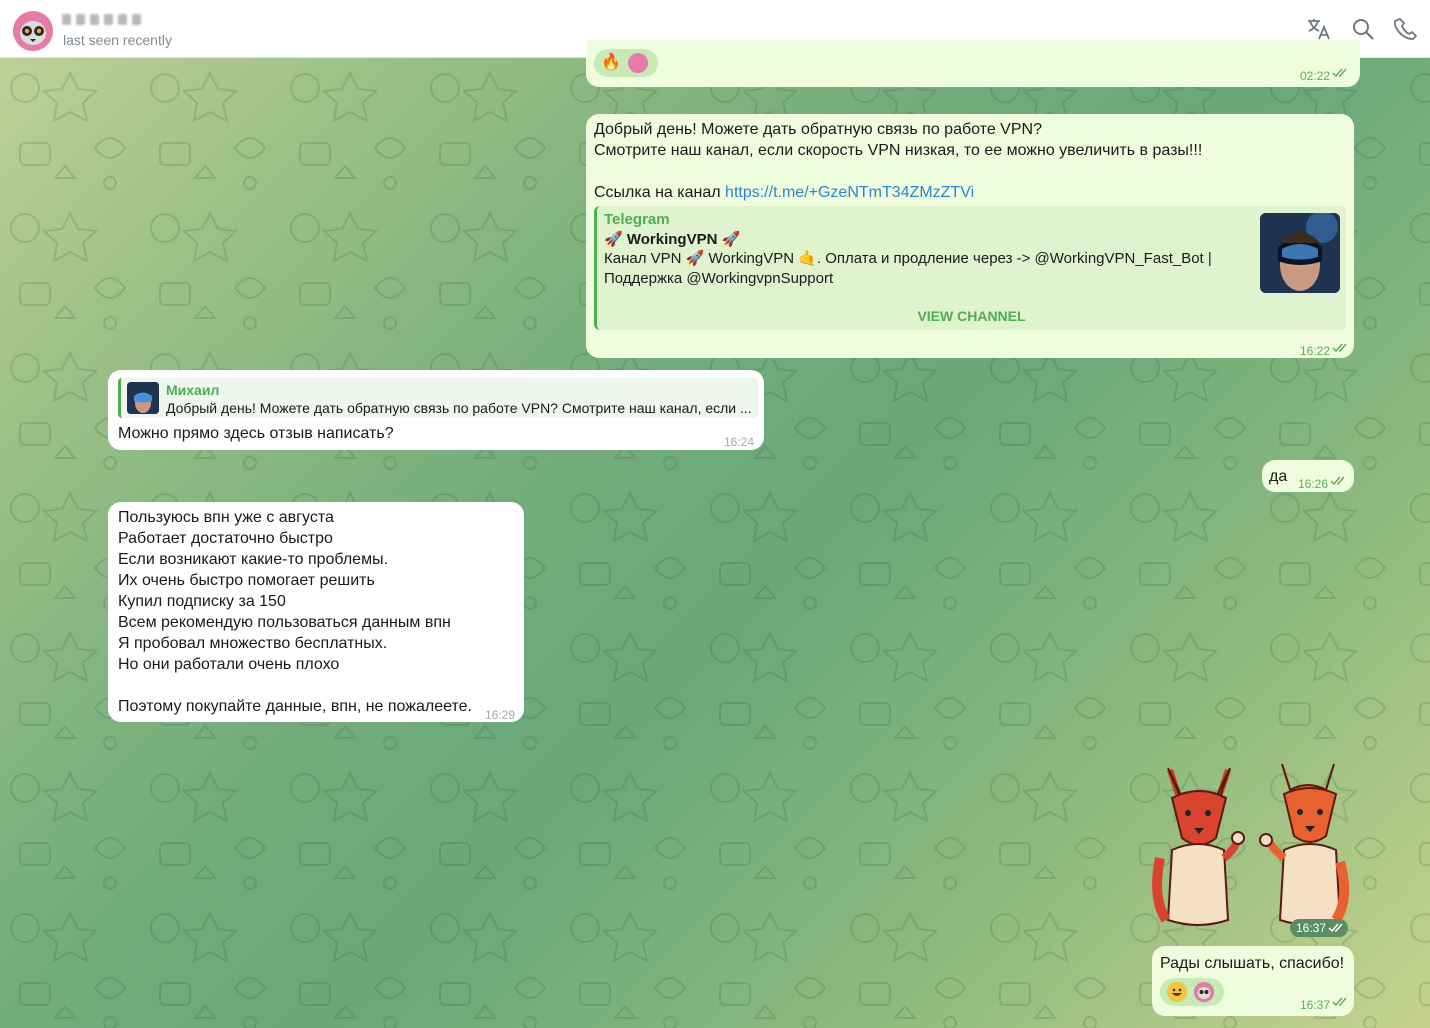 Image resolution: width=1430 pixels, height=1028 pixels. Describe the element at coordinates (226, 517) in the screenshot. I see `text-line: Пользуюсь впн уже с августа` at that location.